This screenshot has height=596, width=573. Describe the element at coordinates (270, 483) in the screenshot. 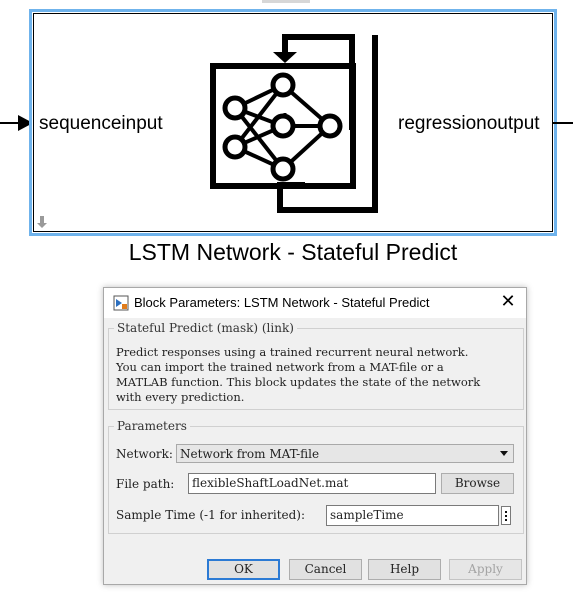

I see `filepath-input-value: flexibleShaftLoadNet.mat` at that location.